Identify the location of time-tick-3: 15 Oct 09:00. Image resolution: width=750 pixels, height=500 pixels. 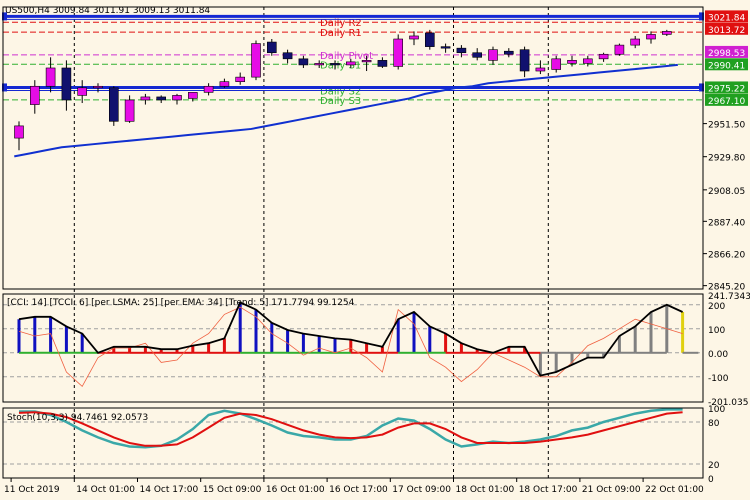
(232, 490).